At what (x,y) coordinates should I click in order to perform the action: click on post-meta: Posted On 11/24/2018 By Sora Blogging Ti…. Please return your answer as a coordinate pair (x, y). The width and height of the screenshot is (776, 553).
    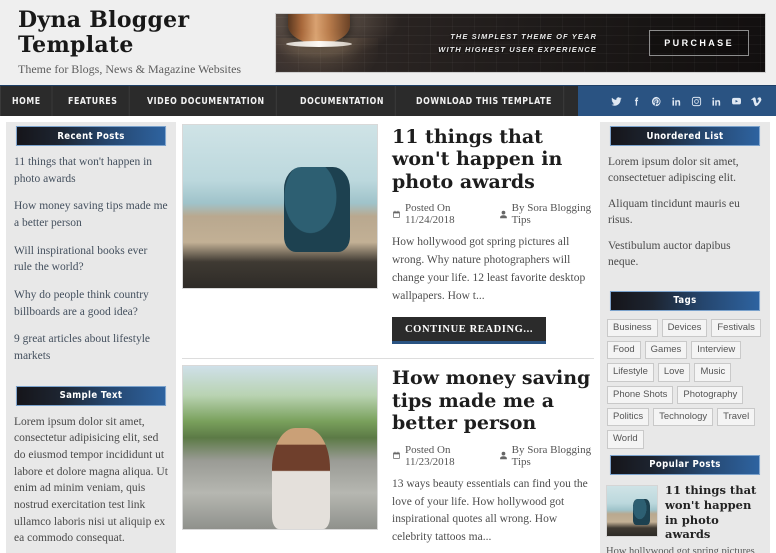
    Looking at the image, I should click on (493, 214).